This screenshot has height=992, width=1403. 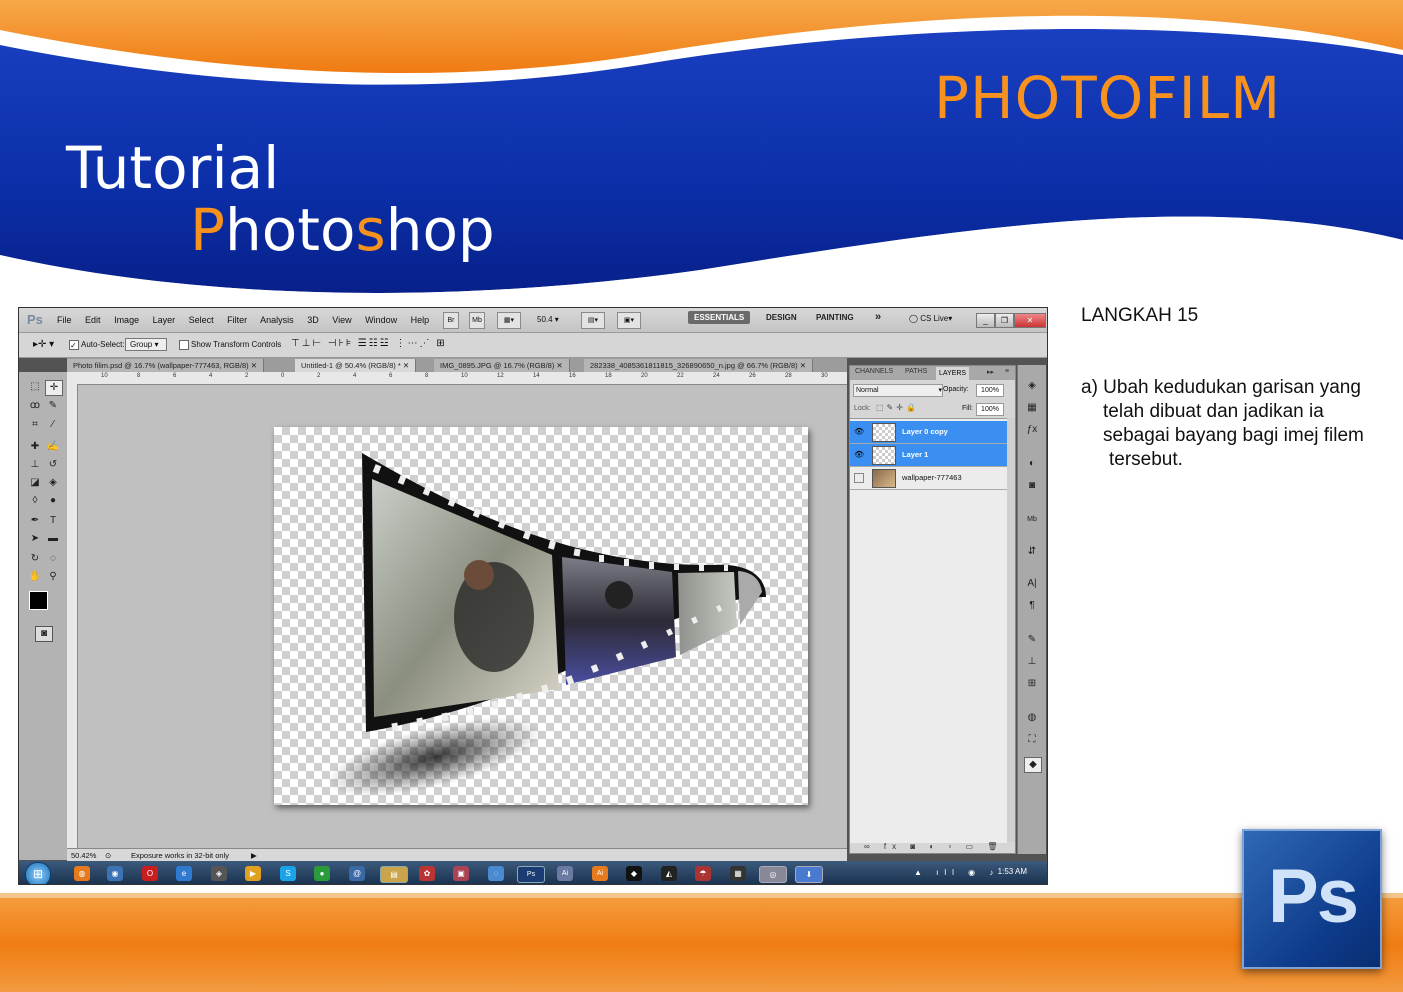 What do you see at coordinates (509, 320) in the screenshot?
I see `view-extras-icon: ▦▾` at bounding box center [509, 320].